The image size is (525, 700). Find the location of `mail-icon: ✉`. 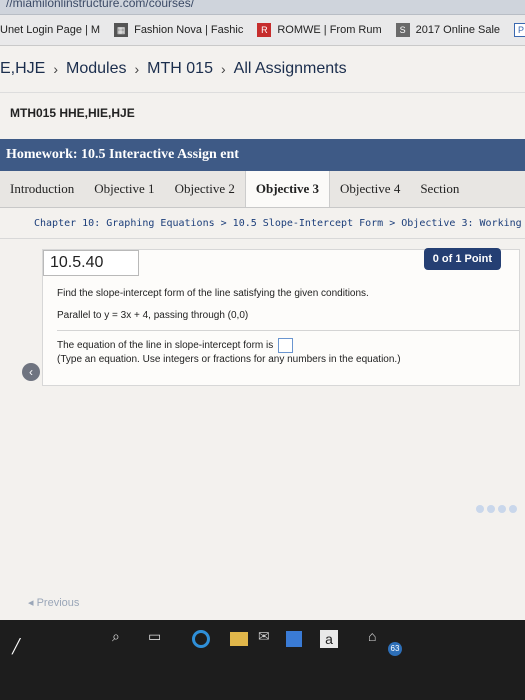

mail-icon: ✉ is located at coordinates (264, 636).